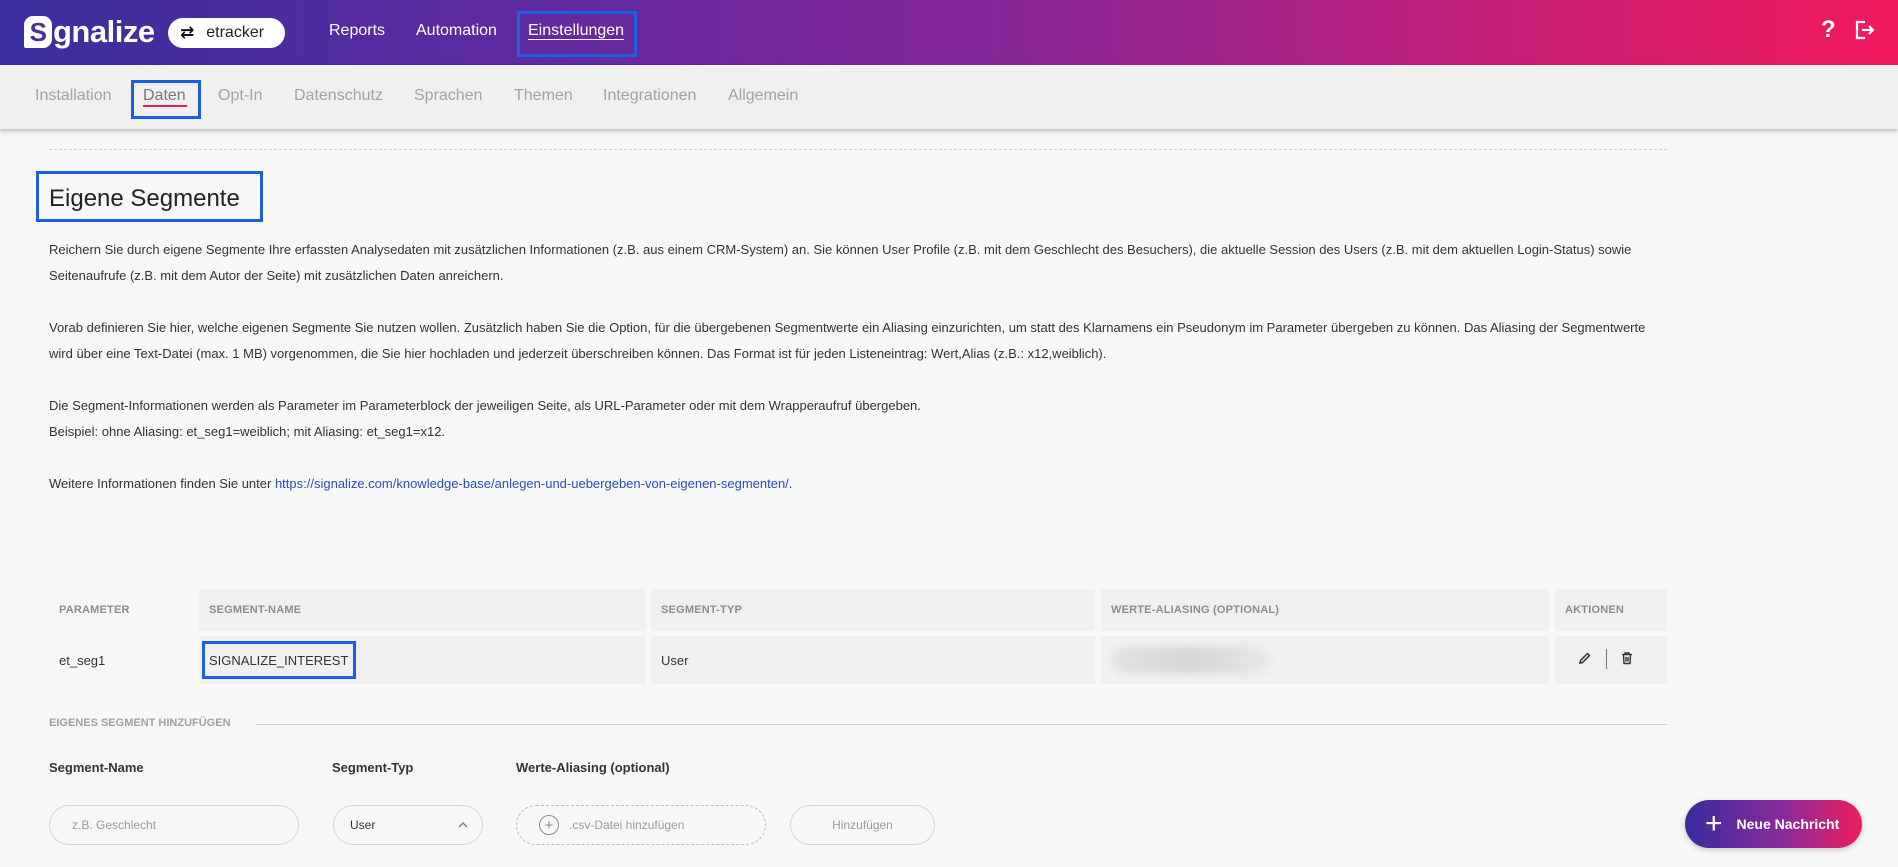  What do you see at coordinates (144, 198) in the screenshot?
I see `page-title: Eigene Segmente` at bounding box center [144, 198].